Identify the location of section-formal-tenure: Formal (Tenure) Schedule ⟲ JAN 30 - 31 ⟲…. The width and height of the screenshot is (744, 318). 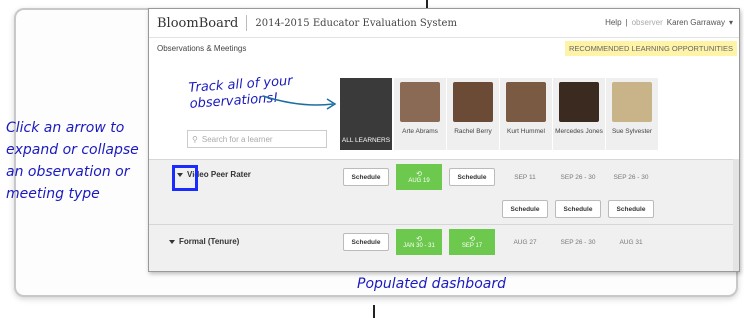
(444, 247).